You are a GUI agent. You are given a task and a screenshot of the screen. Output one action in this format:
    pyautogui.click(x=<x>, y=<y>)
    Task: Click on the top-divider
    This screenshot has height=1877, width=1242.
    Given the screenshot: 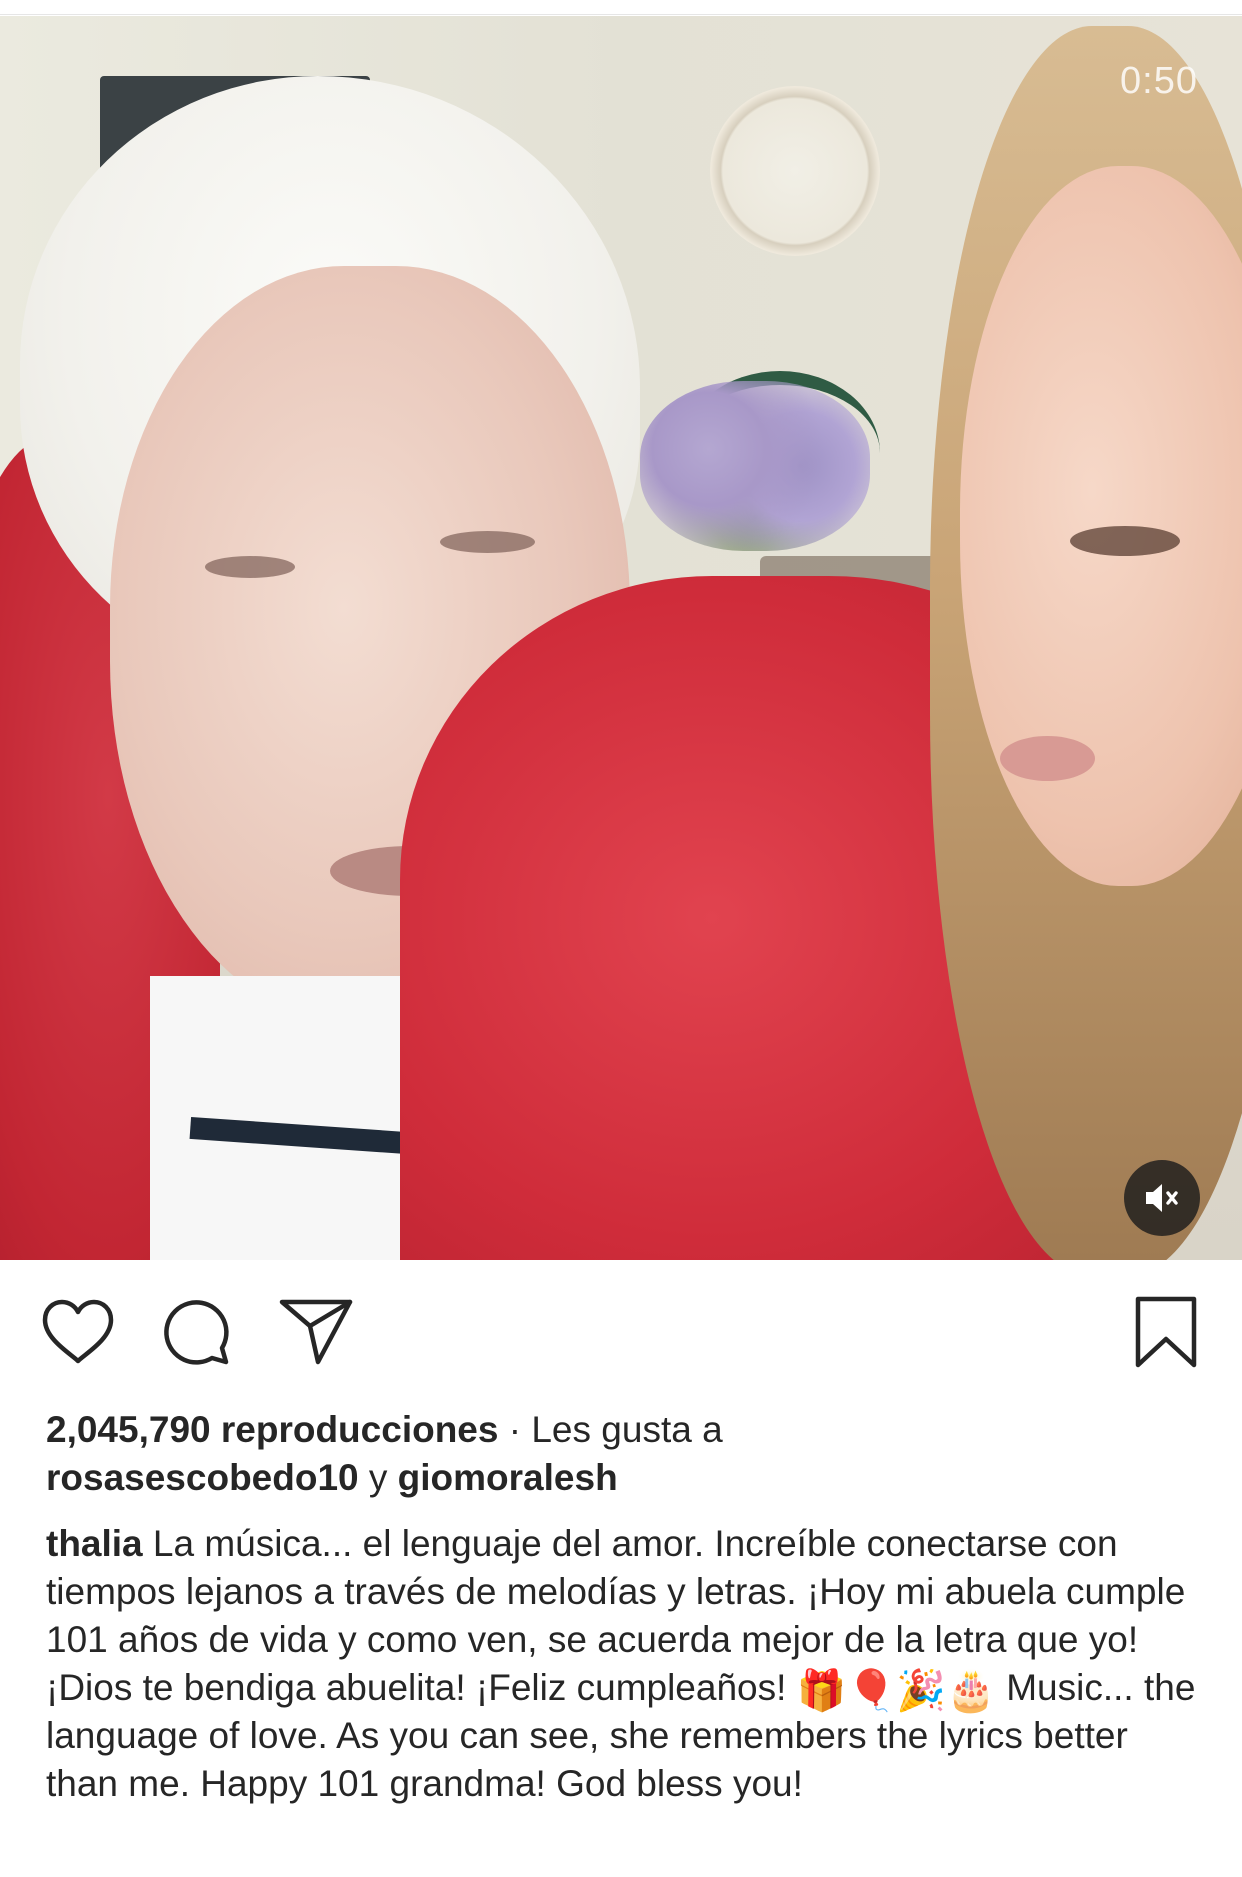 What is the action you would take?
    pyautogui.click(x=621, y=7)
    